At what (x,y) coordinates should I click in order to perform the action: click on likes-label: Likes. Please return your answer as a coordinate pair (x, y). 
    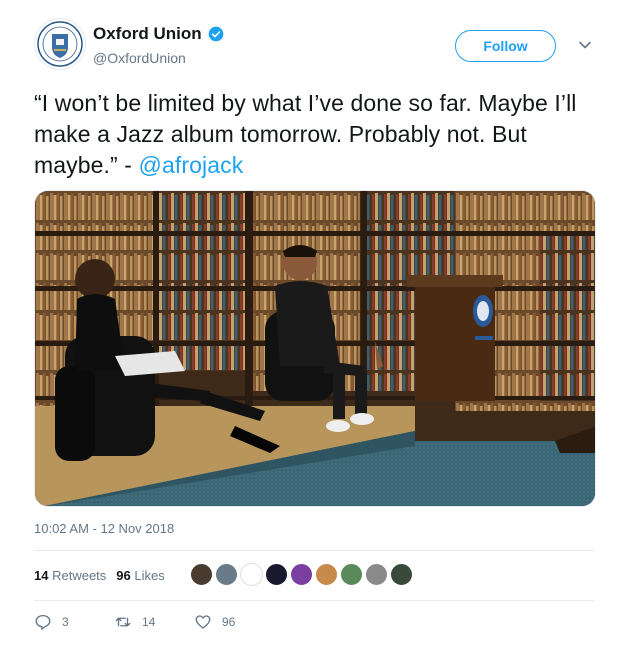
    Looking at the image, I should click on (149, 575).